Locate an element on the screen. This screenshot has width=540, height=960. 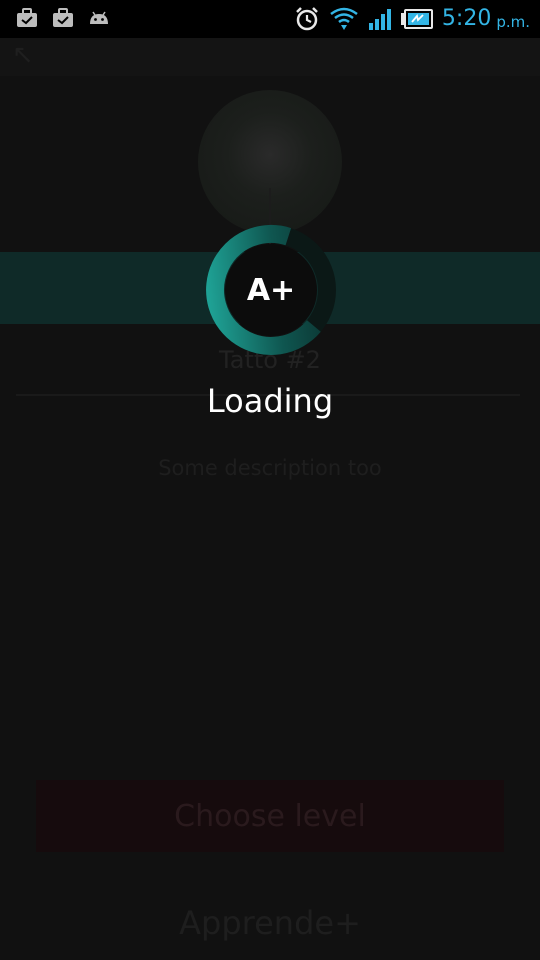
loading-spinner: A+ is located at coordinates (271, 290).